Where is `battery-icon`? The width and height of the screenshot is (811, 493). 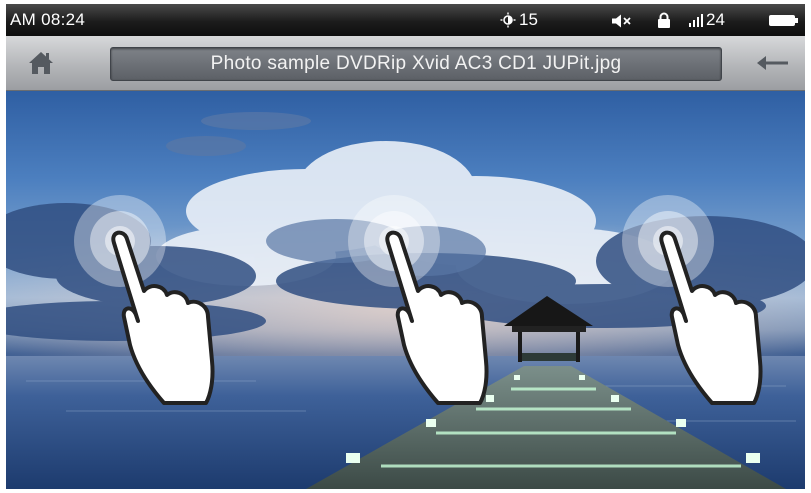
battery-icon is located at coordinates (783, 20).